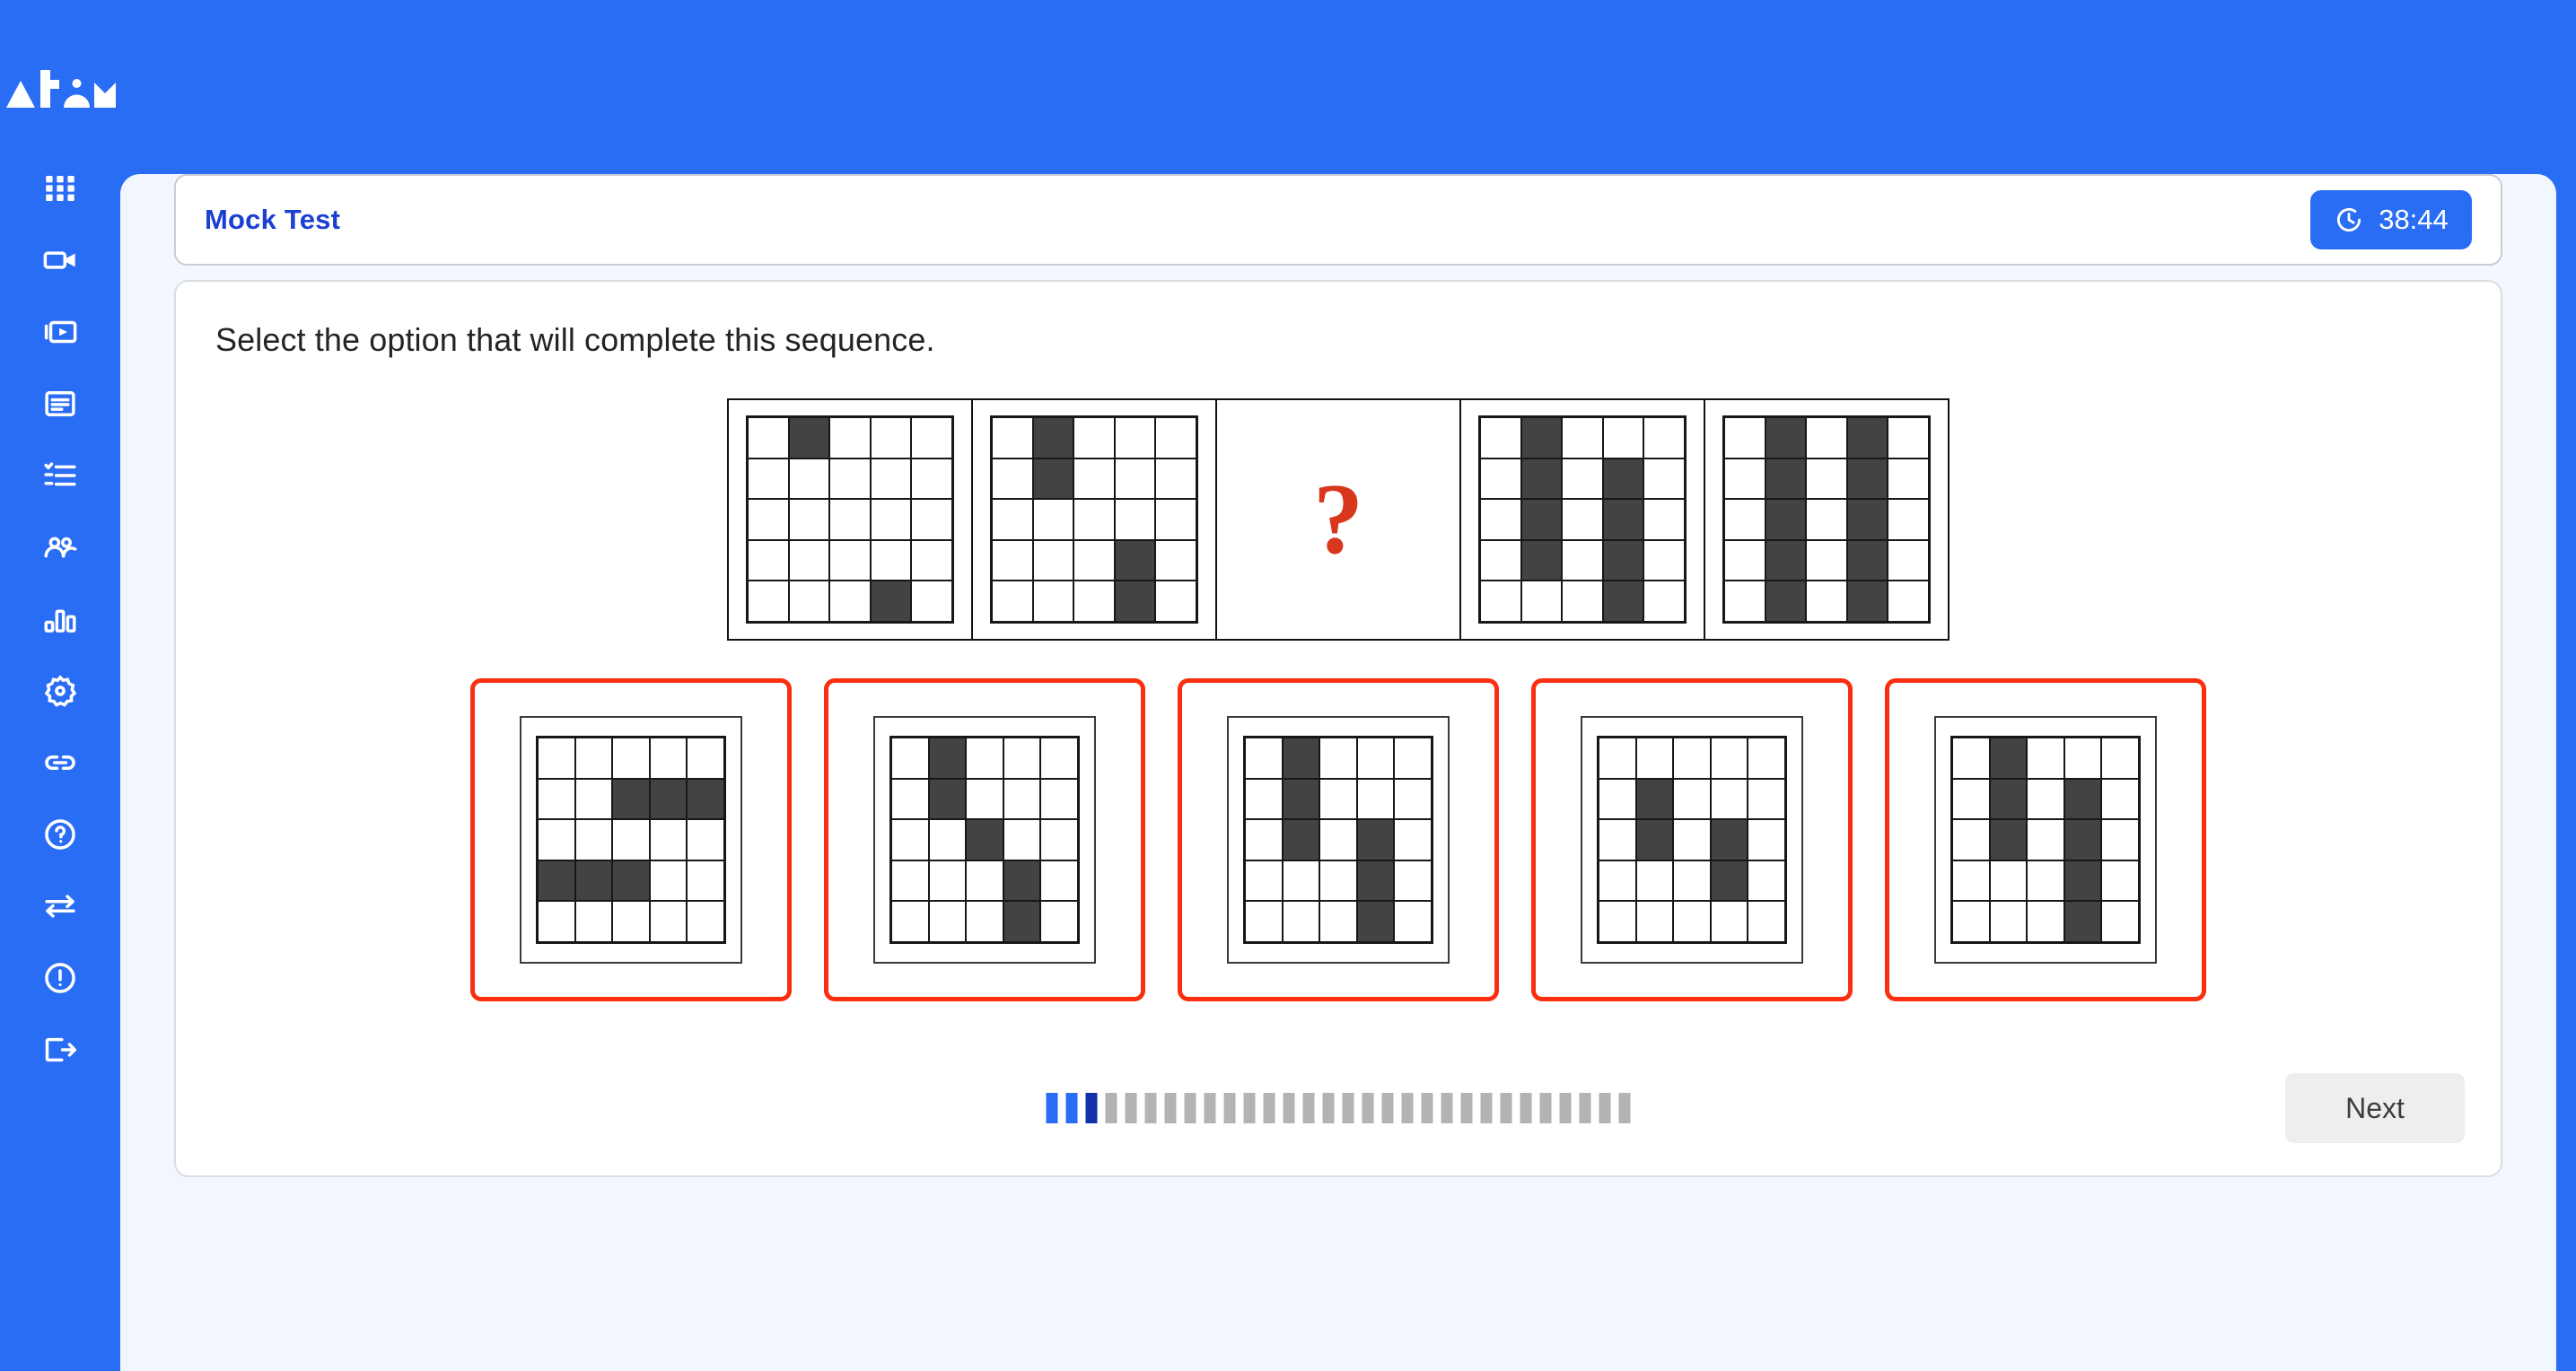  Describe the element at coordinates (60, 188) in the screenshot. I see `sidebar-item-dashboard` at that location.